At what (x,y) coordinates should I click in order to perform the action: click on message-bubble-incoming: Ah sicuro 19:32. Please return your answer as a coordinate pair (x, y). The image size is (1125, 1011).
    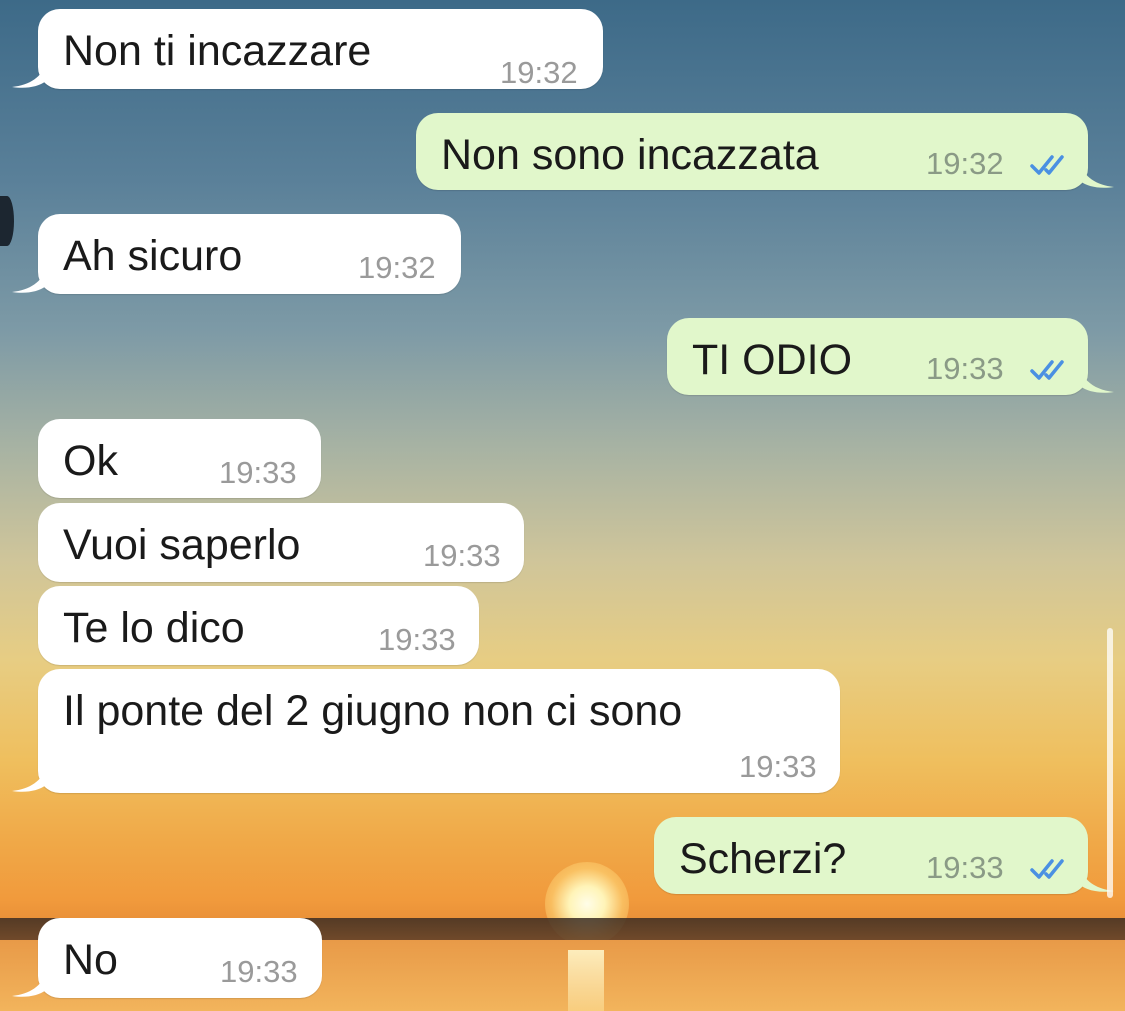
    Looking at the image, I should click on (236, 254).